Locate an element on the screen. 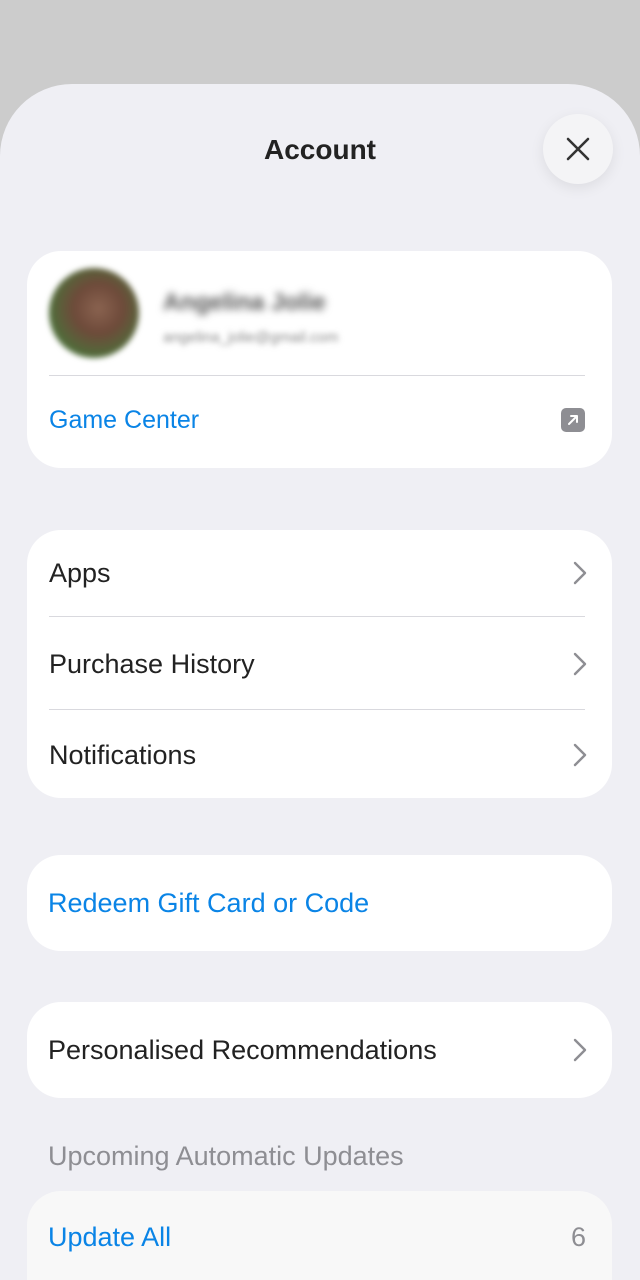 Image resolution: width=640 pixels, height=1280 pixels. update-all-row: Update All 6 is located at coordinates (317, 1235).